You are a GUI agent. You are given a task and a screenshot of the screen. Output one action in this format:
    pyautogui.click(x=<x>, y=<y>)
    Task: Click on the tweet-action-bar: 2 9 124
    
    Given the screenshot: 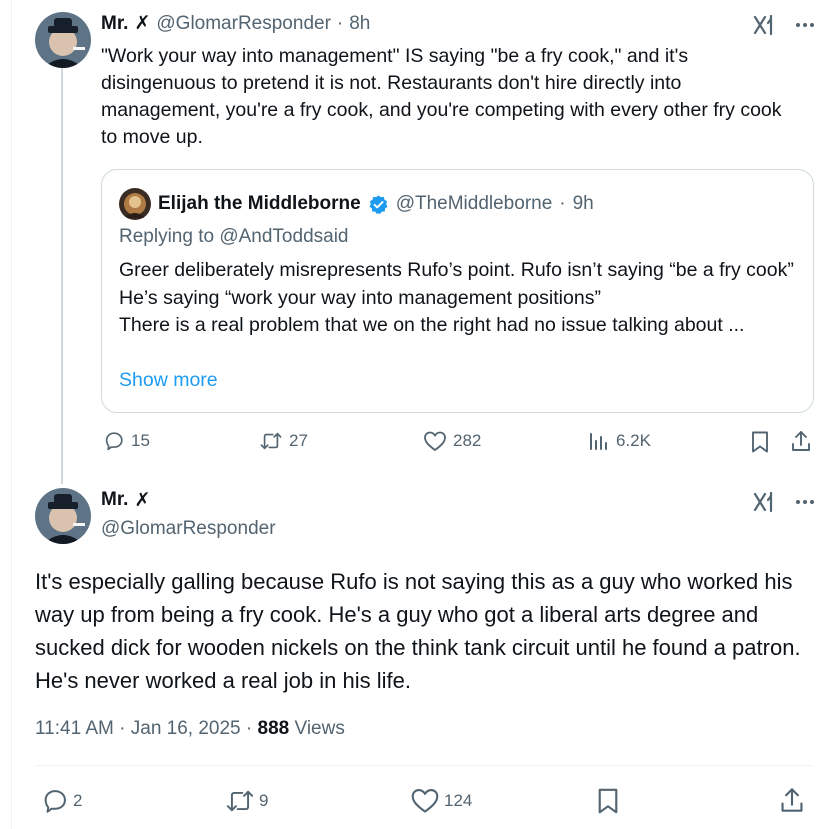 What is the action you would take?
    pyautogui.click(x=425, y=802)
    